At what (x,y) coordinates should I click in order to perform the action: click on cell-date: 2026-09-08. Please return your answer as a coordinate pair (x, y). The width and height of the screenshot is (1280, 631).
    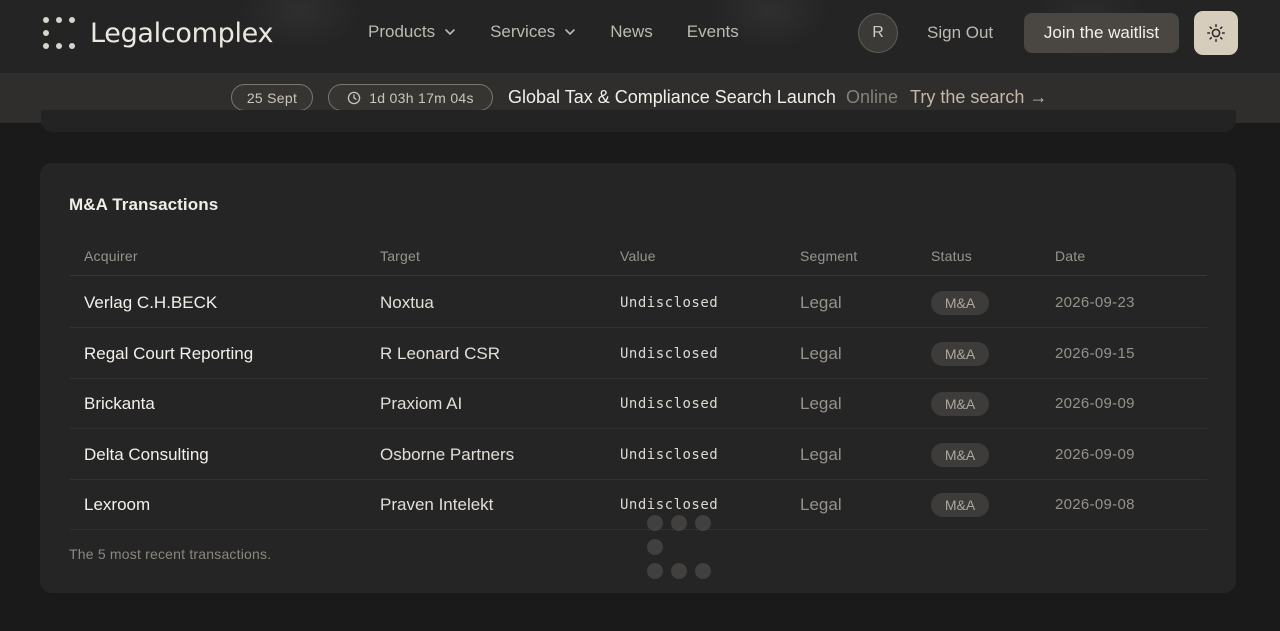
    Looking at the image, I should click on (1095, 505).